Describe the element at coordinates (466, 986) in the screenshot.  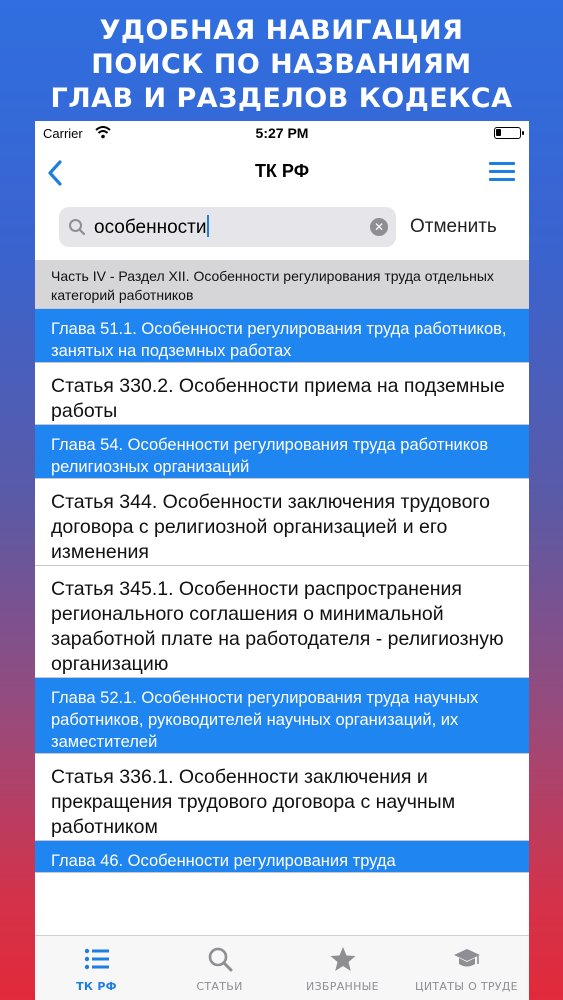
I see `tab-label: ЦИТАТЫ О ТРУДЕ` at that location.